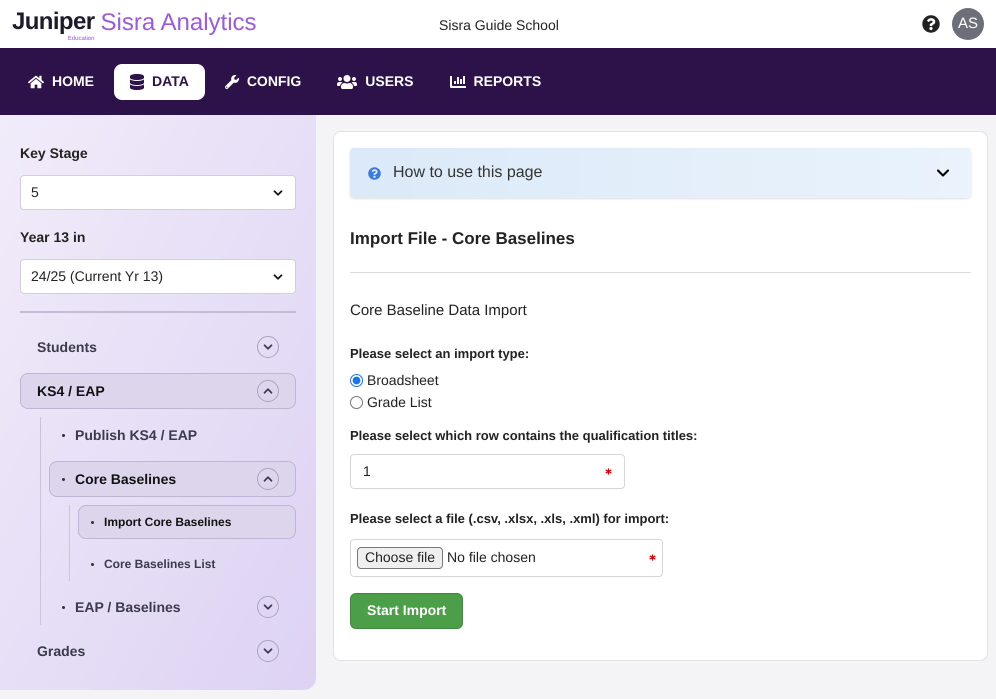 The height and width of the screenshot is (699, 996). What do you see at coordinates (158, 391) in the screenshot?
I see `nav-tree-item: KS4 / EAP` at bounding box center [158, 391].